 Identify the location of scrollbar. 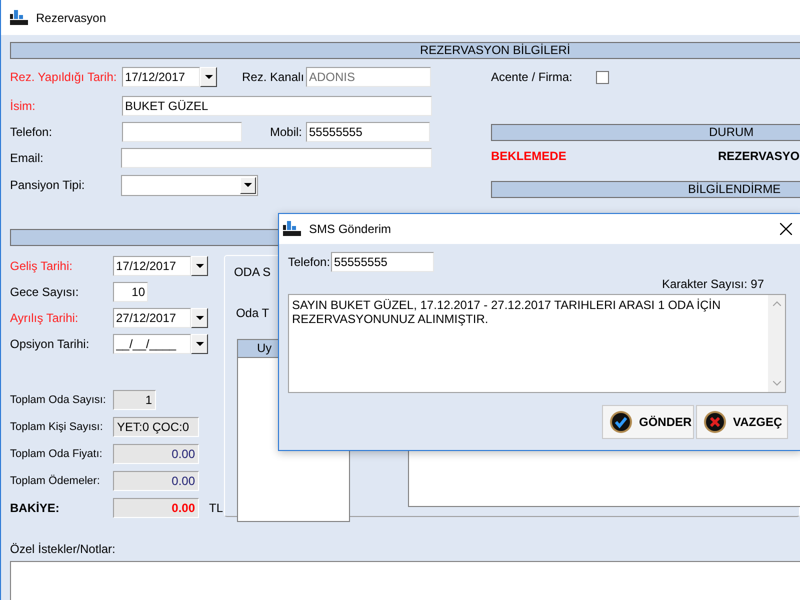
(776, 343).